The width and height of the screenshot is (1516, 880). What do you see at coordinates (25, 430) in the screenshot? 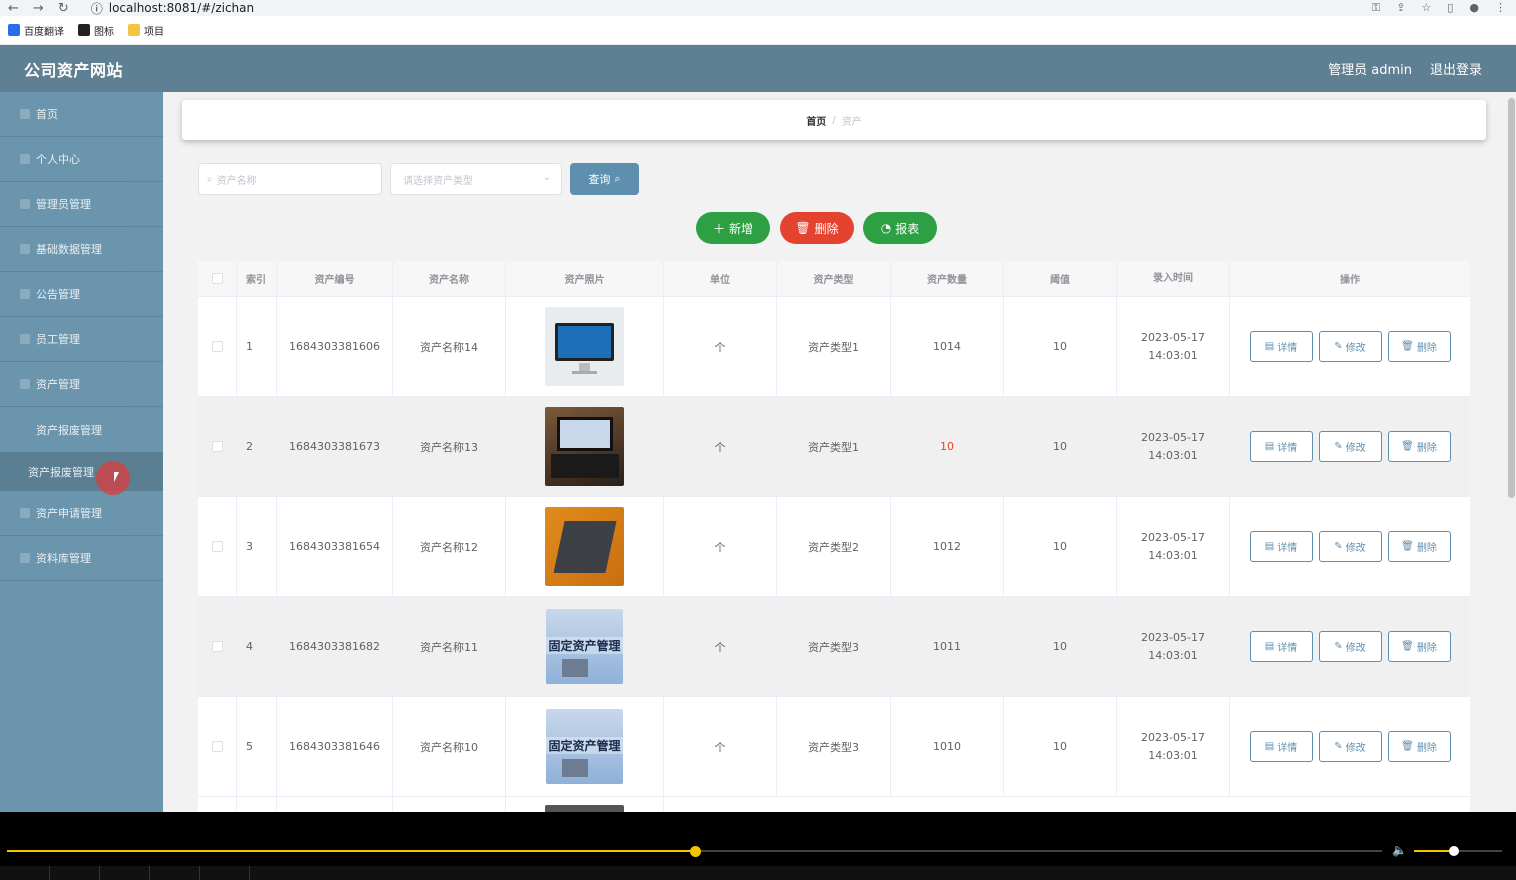
I see `scrap-icon` at bounding box center [25, 430].